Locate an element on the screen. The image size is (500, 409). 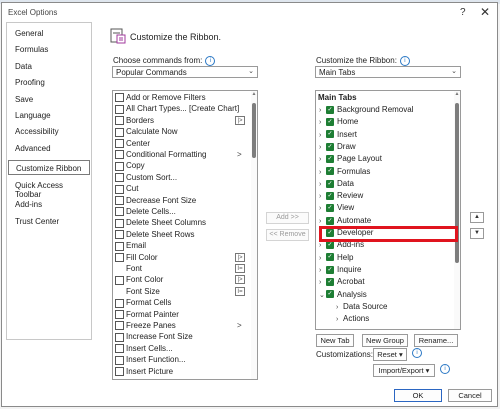
command-list-item: Decrease Font Size is located at coordinates (155, 201).